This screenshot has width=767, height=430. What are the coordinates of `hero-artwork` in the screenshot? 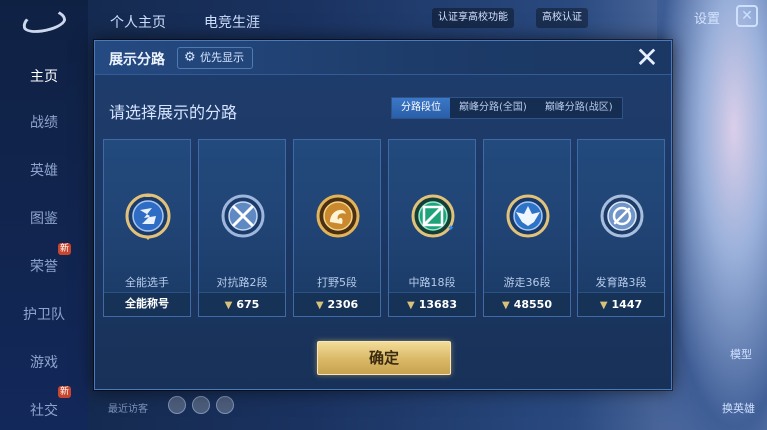 It's located at (712, 215).